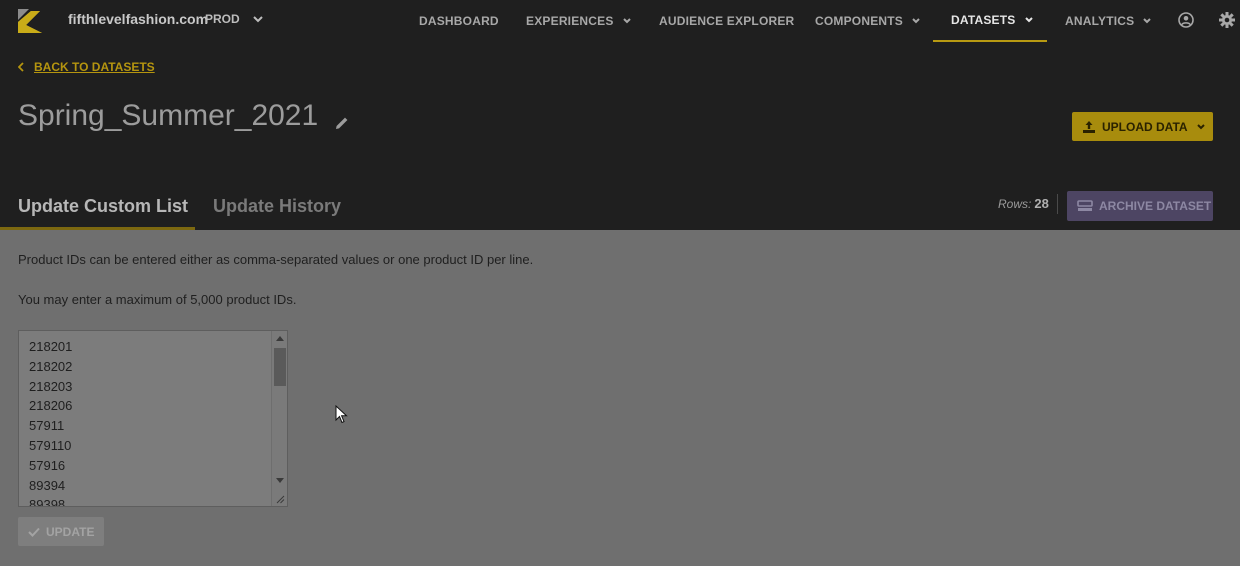 This screenshot has width=1240, height=566. I want to click on nav-audience-explorer: AUDIENCE EXPLORER, so click(726, 21).